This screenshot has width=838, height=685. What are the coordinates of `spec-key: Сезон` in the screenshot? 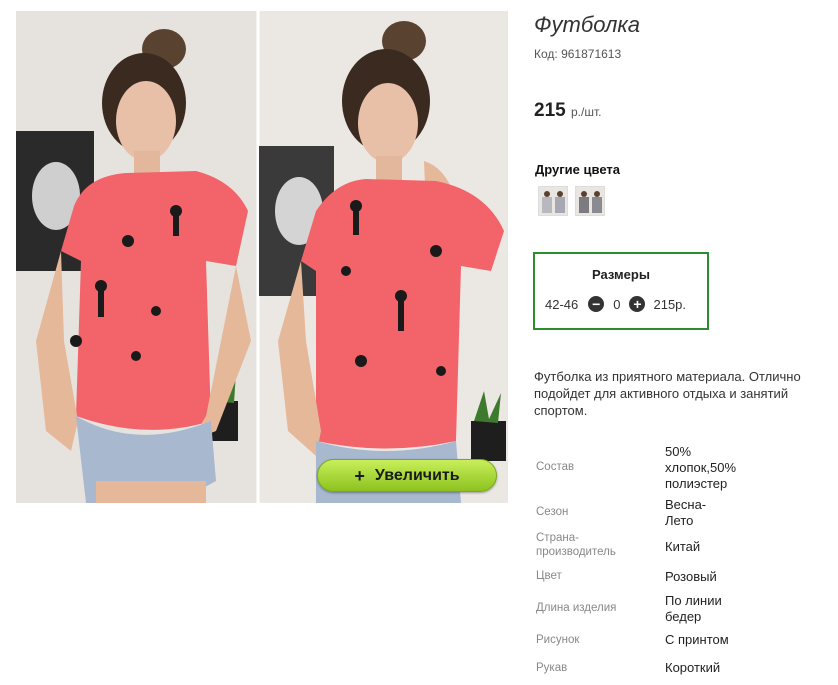 It's located at (552, 512).